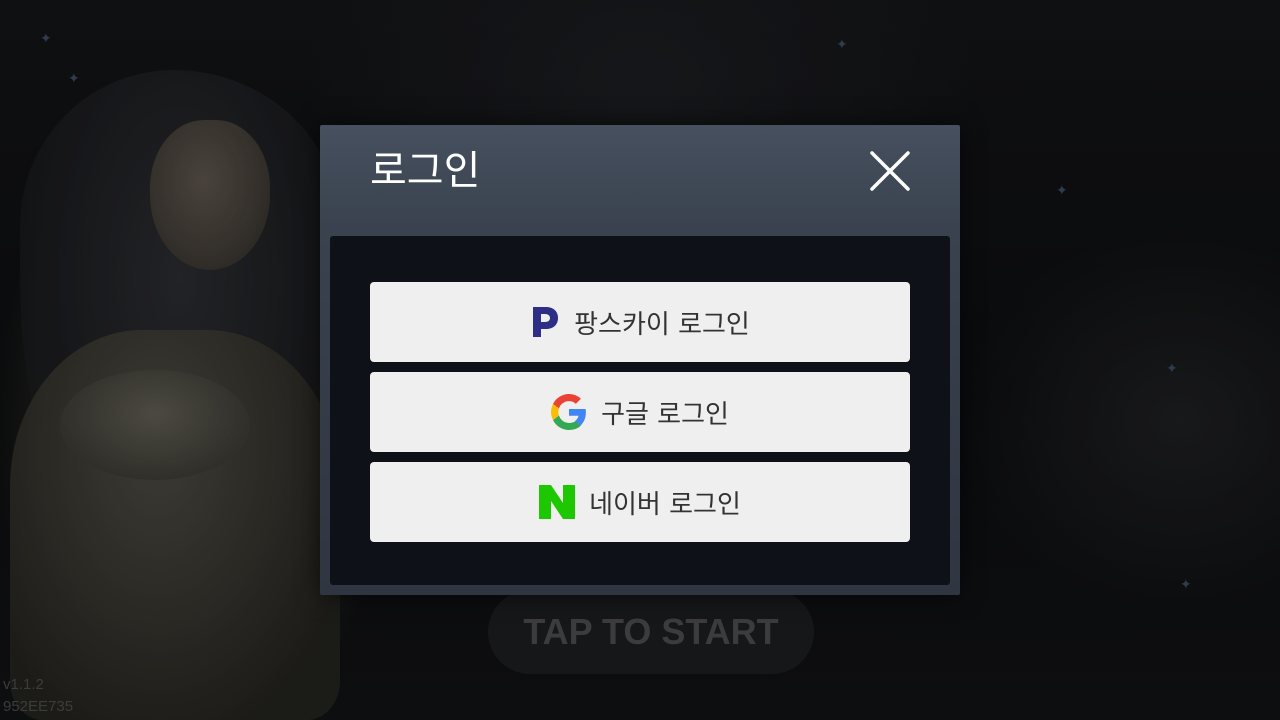  I want to click on pangsky-login-button: 팡스카이 로그인, so click(640, 322).